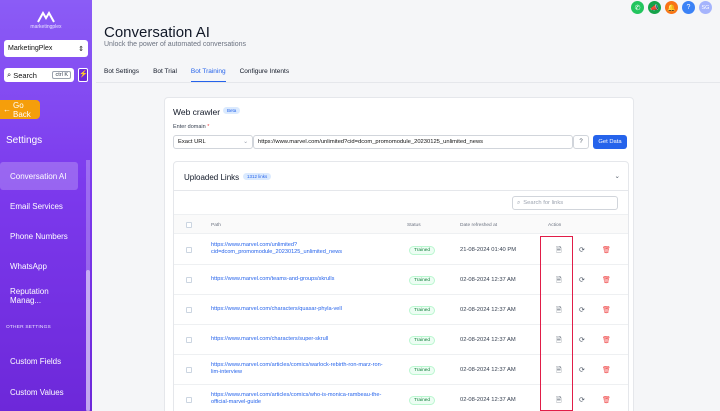 The width and height of the screenshot is (720, 411). I want to click on search-label: Search, so click(25, 75).